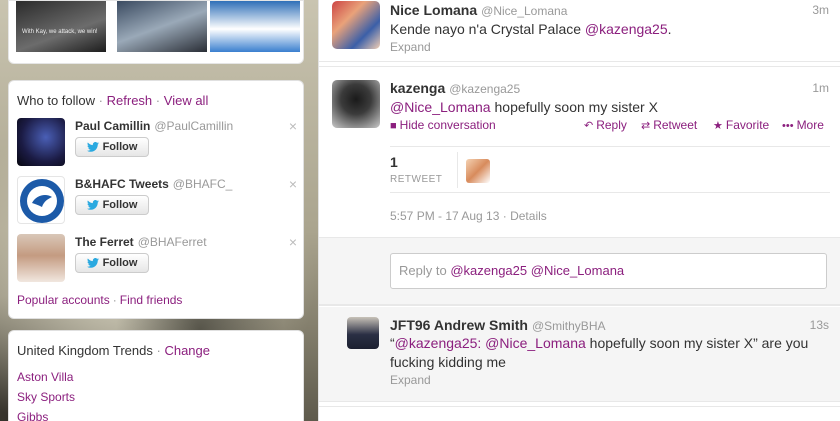 Image resolution: width=840 pixels, height=421 pixels. I want to click on tweet-date: 5:57 PM - 17 Aug 13 · Details, so click(468, 216).